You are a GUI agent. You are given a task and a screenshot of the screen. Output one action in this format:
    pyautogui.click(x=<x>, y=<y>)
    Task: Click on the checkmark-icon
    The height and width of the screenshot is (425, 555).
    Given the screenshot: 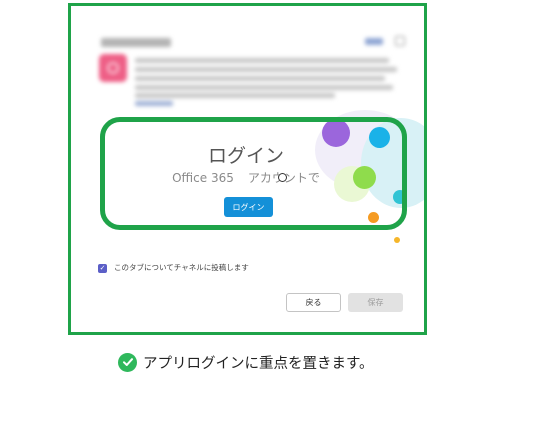 What is the action you would take?
    pyautogui.click(x=127, y=362)
    